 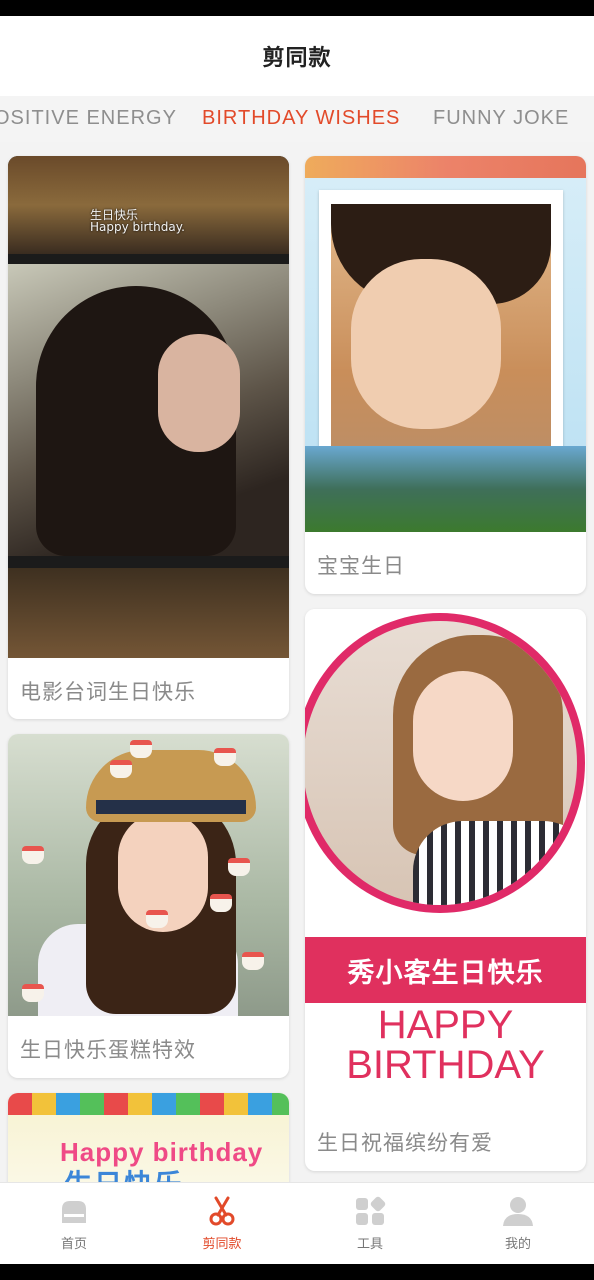 I want to click on bottom-navigation: 首页 剪同款 工具 我的, so click(x=297, y=1223).